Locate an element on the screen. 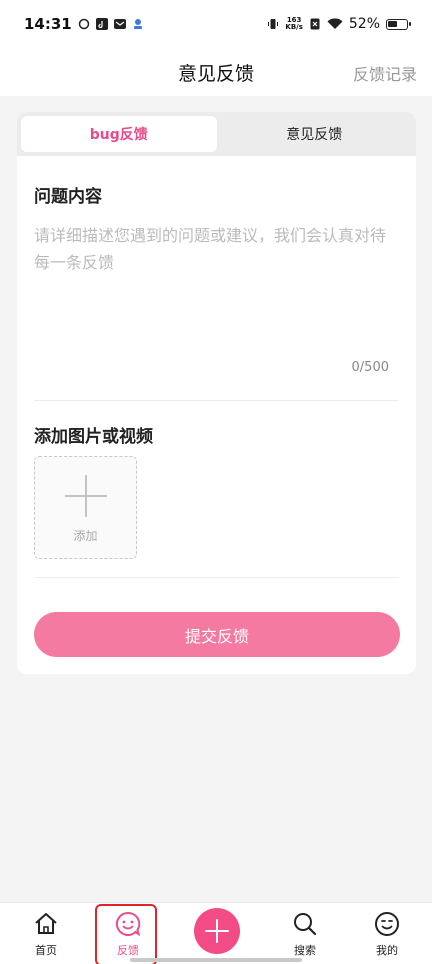 The width and height of the screenshot is (432, 964). status-right: 163 KB/s 52% is located at coordinates (339, 24).